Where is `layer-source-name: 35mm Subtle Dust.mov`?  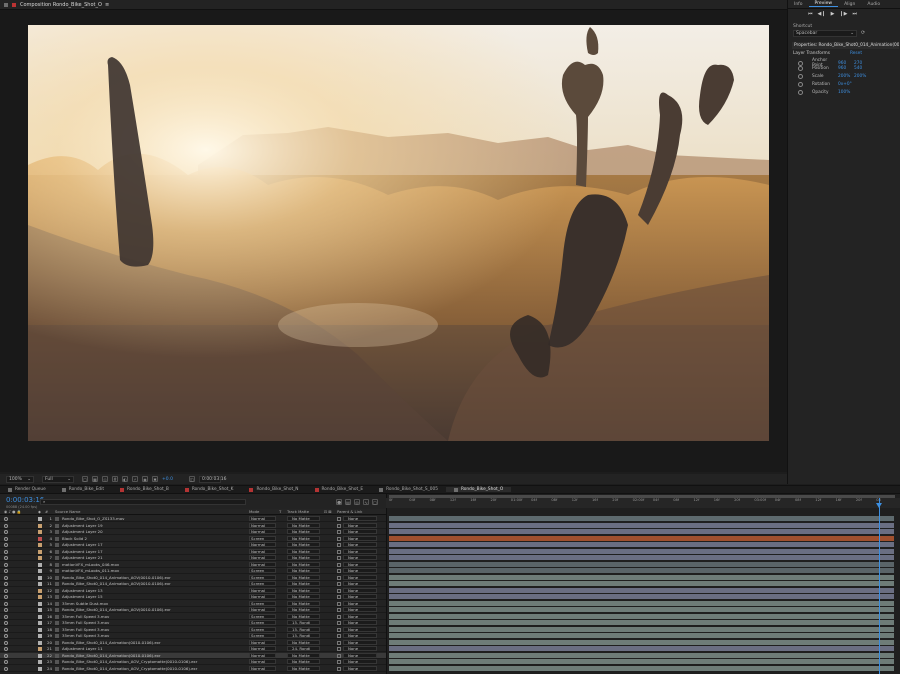
layer-source-name: 35mm Subtle Dust.mov is located at coordinates (154, 604).